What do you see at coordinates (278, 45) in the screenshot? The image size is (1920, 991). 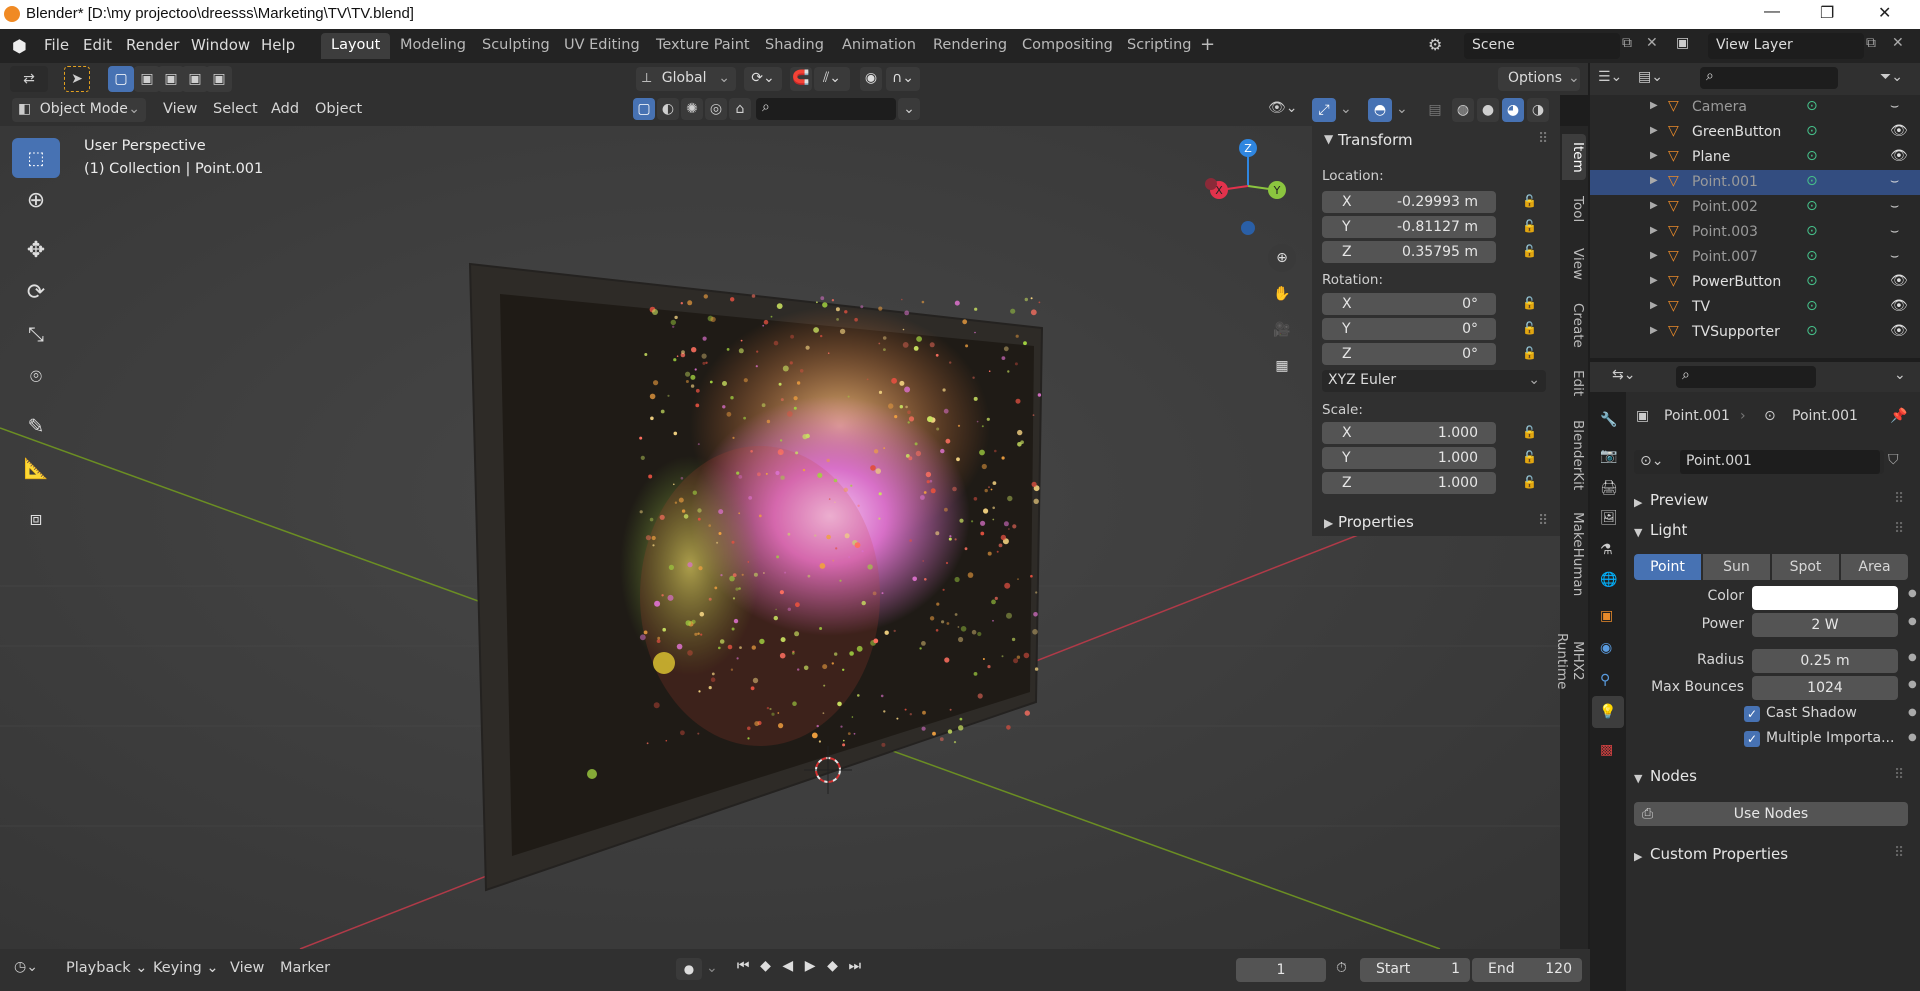 I see `menu-help: Help` at bounding box center [278, 45].